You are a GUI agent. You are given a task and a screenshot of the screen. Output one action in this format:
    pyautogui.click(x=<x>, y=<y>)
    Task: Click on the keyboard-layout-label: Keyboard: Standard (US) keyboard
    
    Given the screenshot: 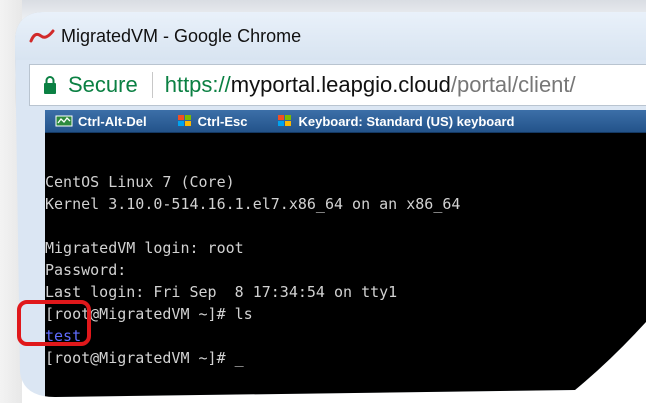 What is the action you would take?
    pyautogui.click(x=406, y=121)
    